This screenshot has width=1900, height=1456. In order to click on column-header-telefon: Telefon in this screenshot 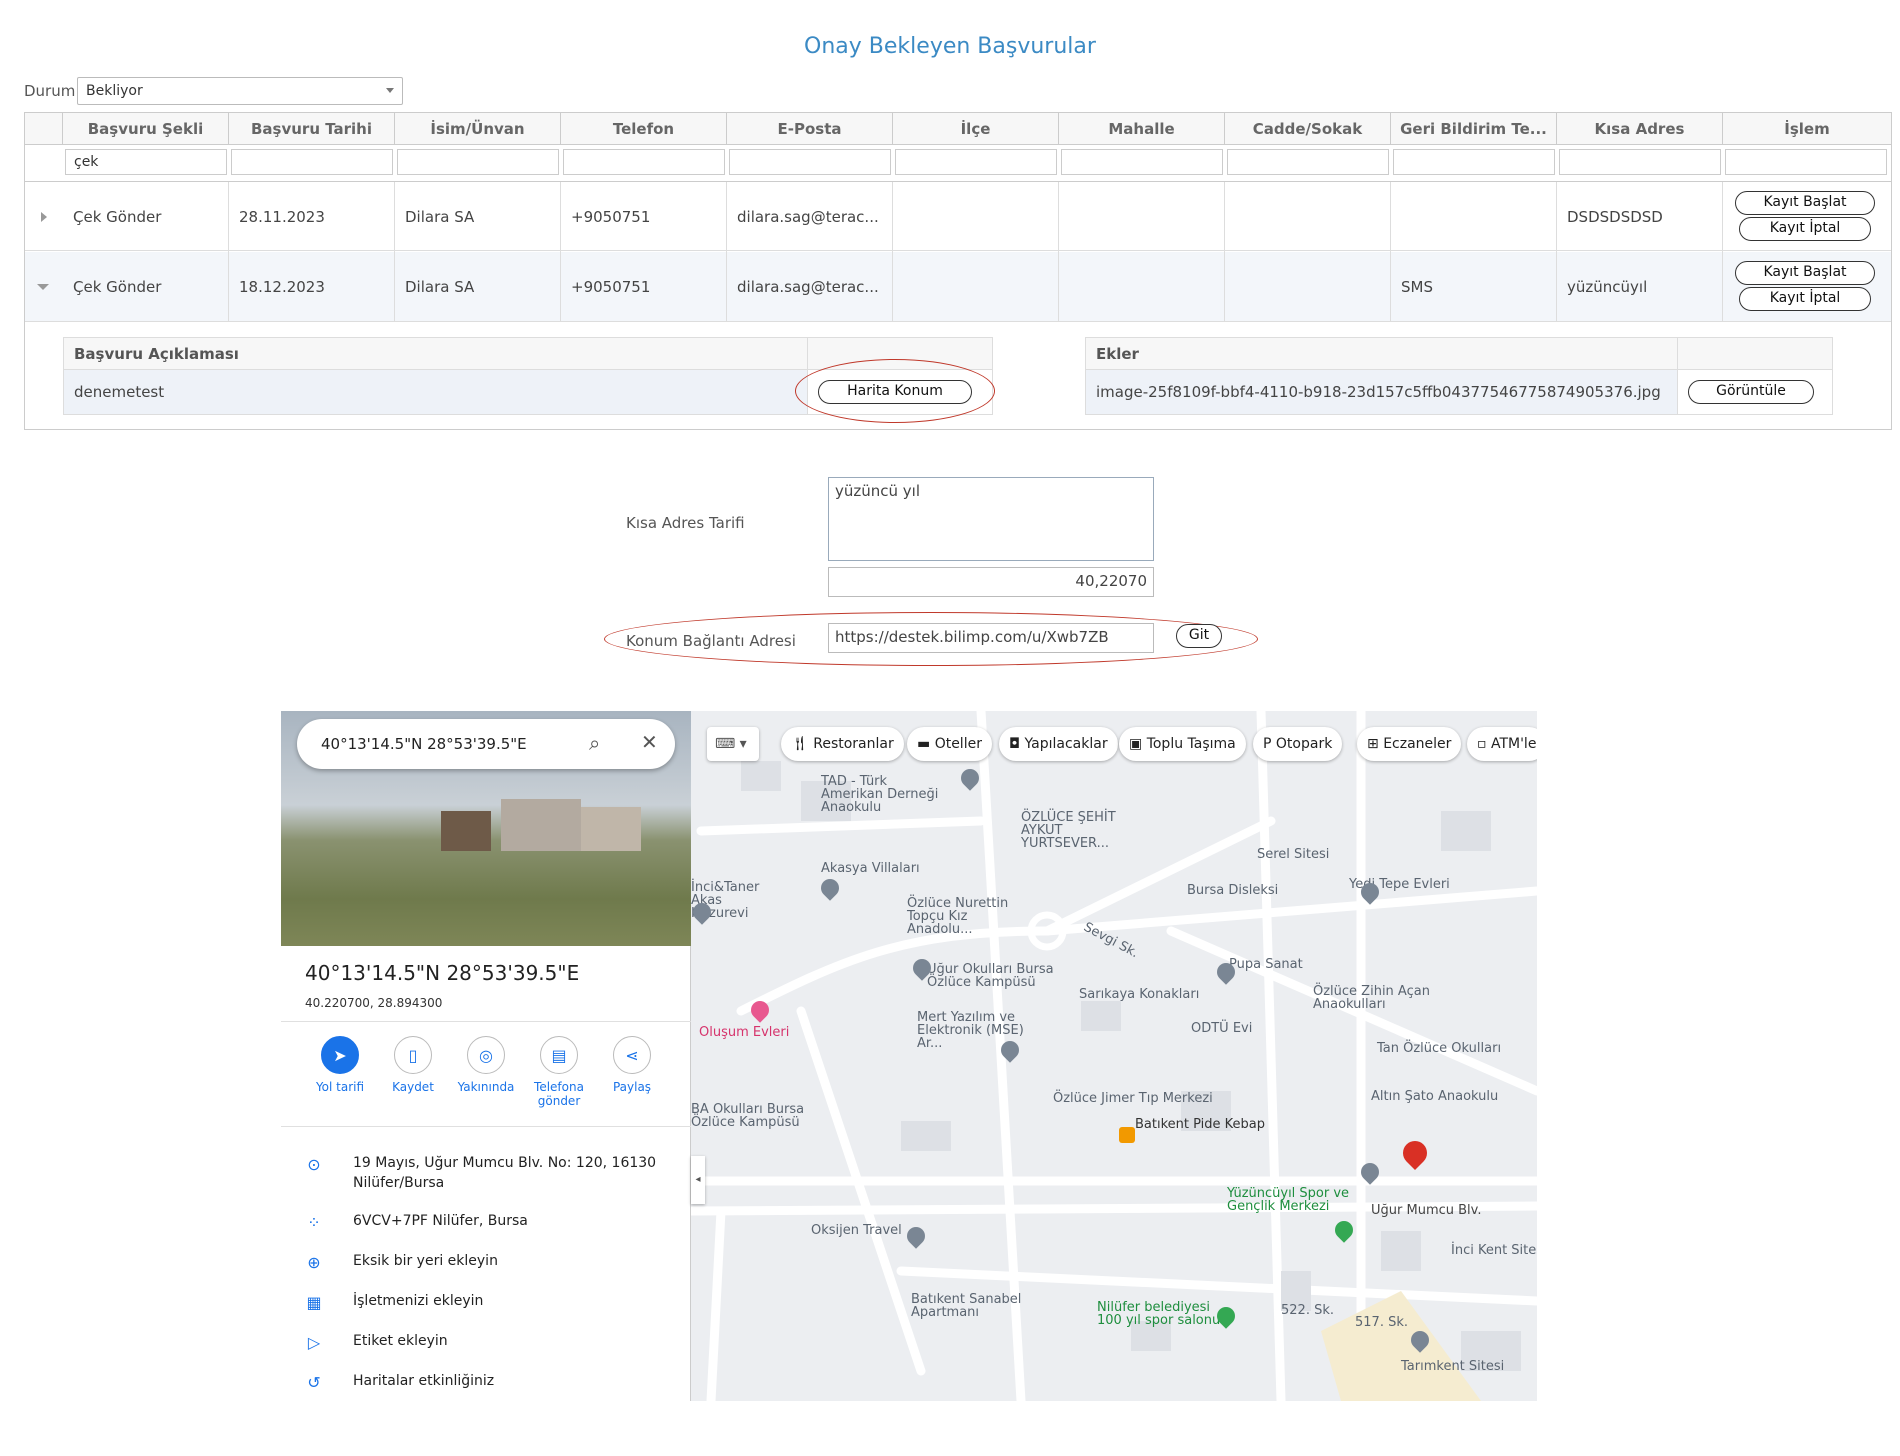, I will do `click(644, 129)`.